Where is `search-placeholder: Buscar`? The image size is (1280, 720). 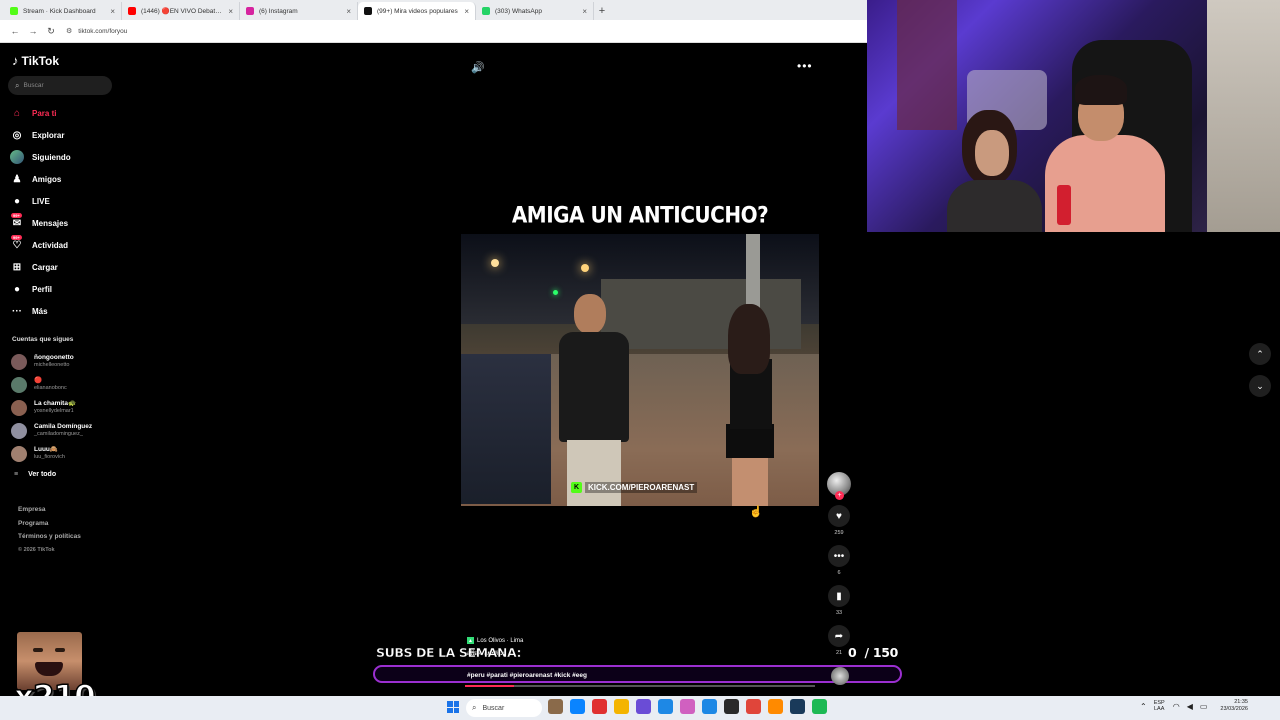 search-placeholder: Buscar is located at coordinates (33, 85).